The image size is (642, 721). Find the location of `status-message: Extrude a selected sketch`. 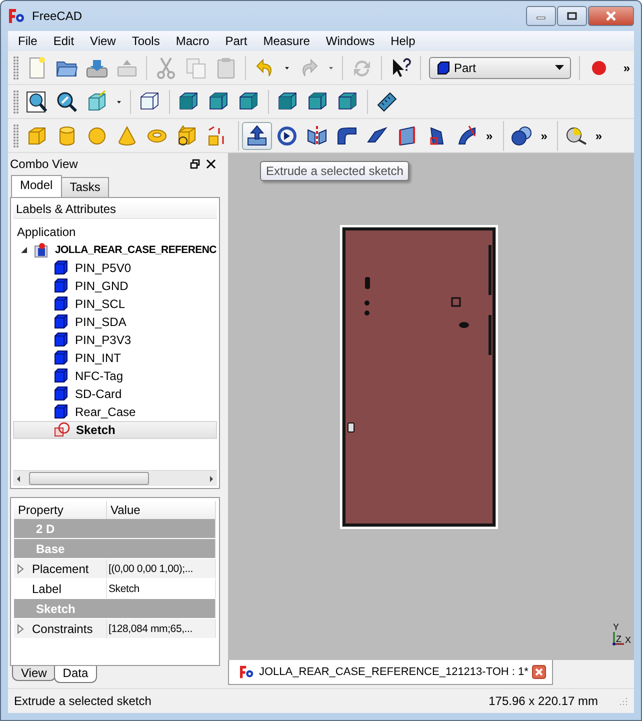

status-message: Extrude a selected sketch is located at coordinates (83, 701).